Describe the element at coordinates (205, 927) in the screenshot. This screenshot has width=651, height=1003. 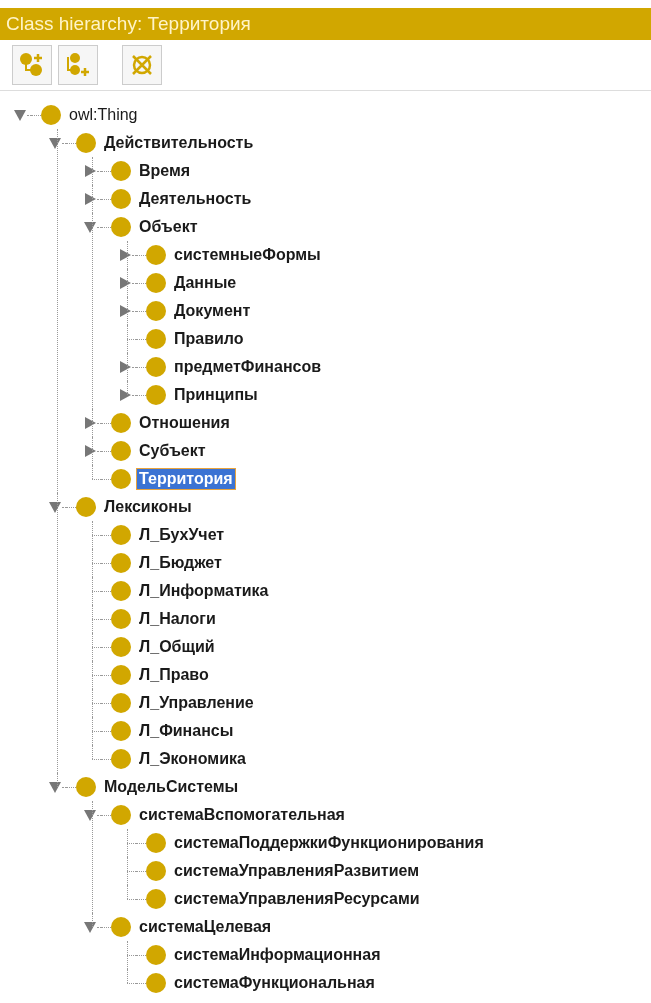
I see `class-label: системаЦелевая` at that location.